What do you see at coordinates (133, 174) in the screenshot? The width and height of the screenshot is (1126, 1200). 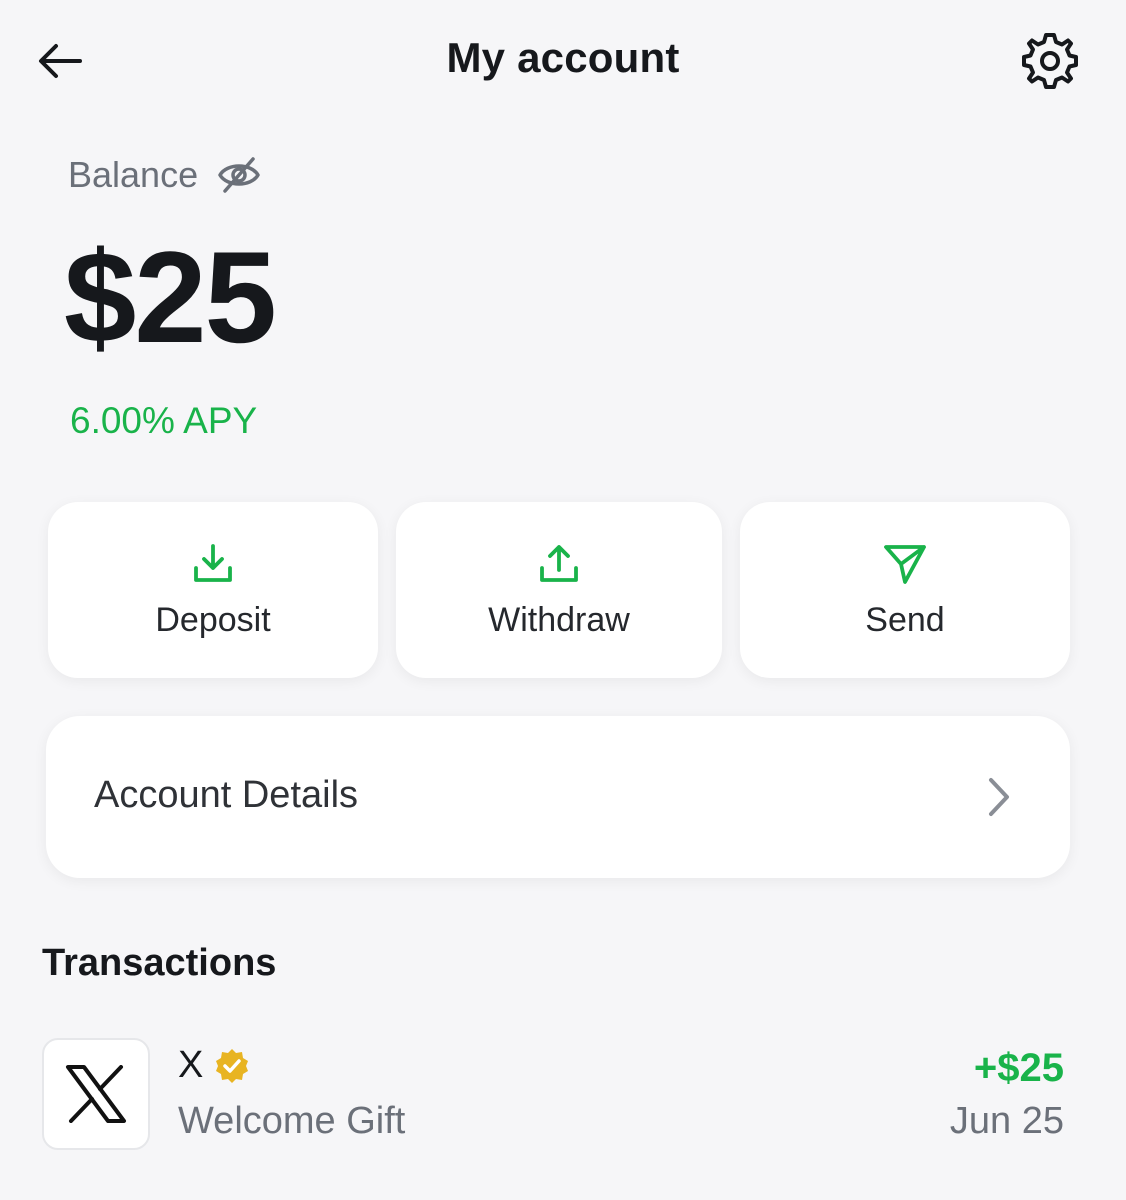 I see `balance-label: Balance` at bounding box center [133, 174].